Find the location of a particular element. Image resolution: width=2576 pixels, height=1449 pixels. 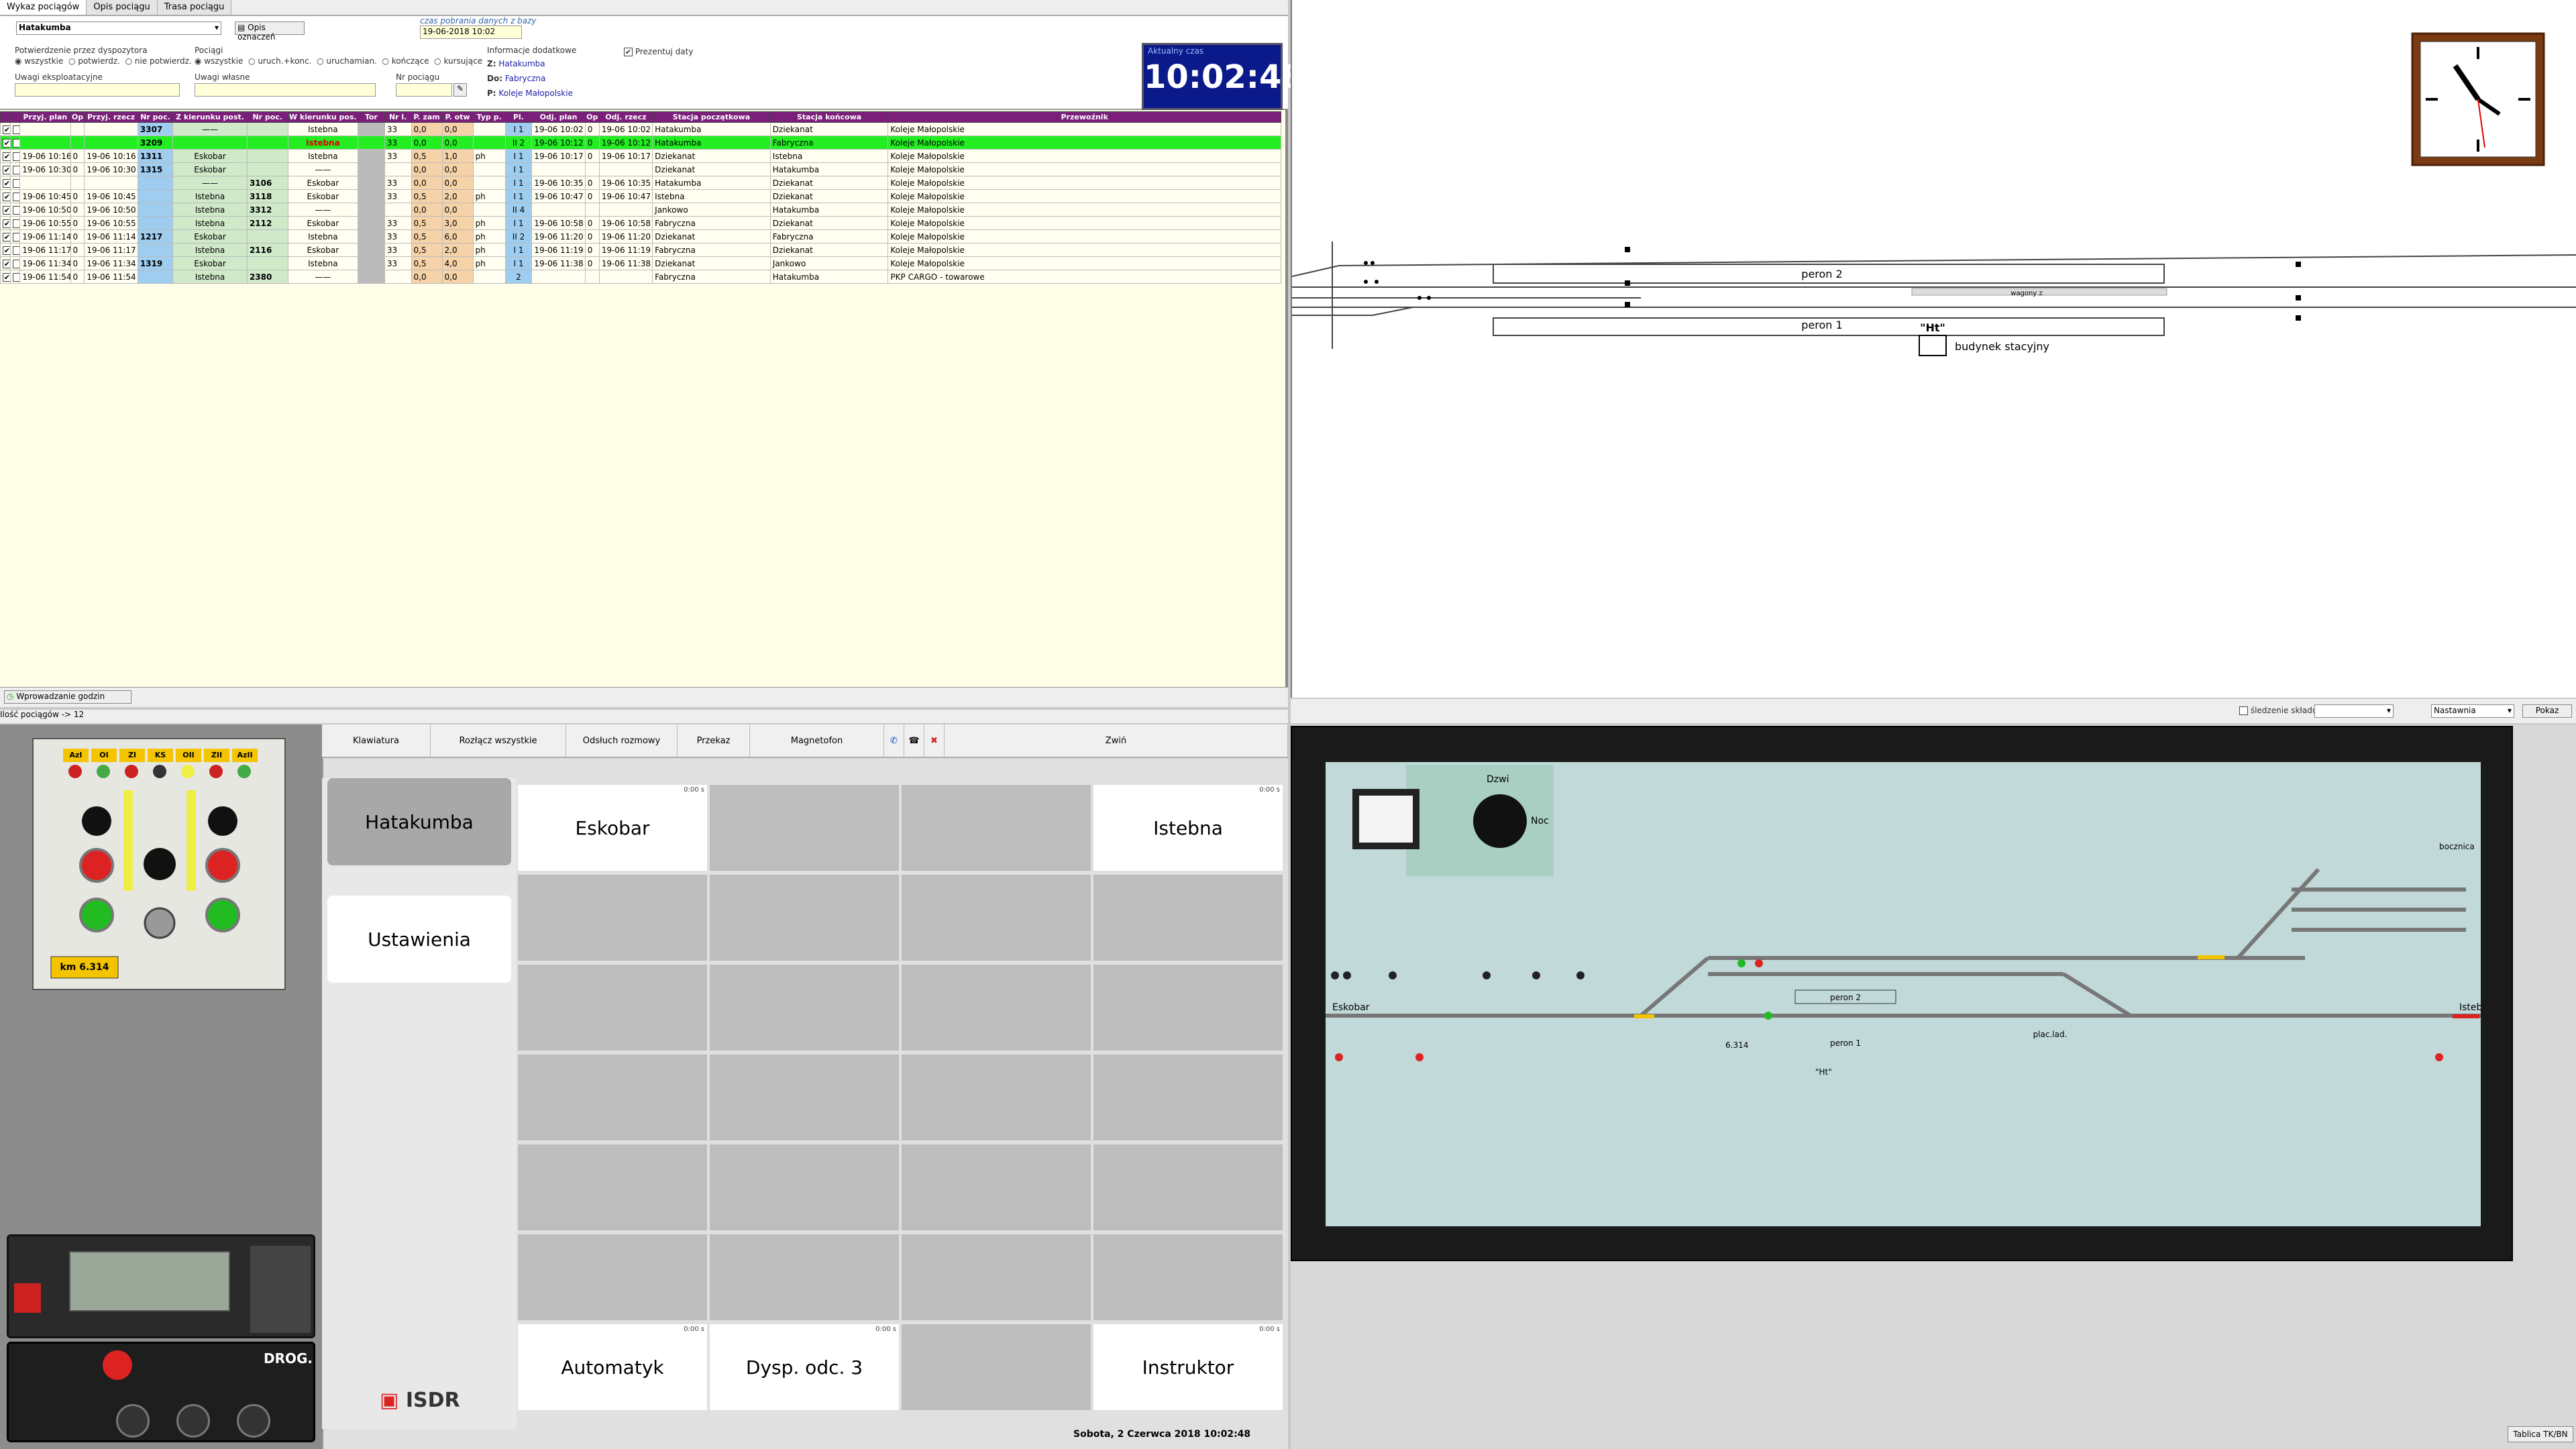

handset-icon: ✆ is located at coordinates (894, 740).